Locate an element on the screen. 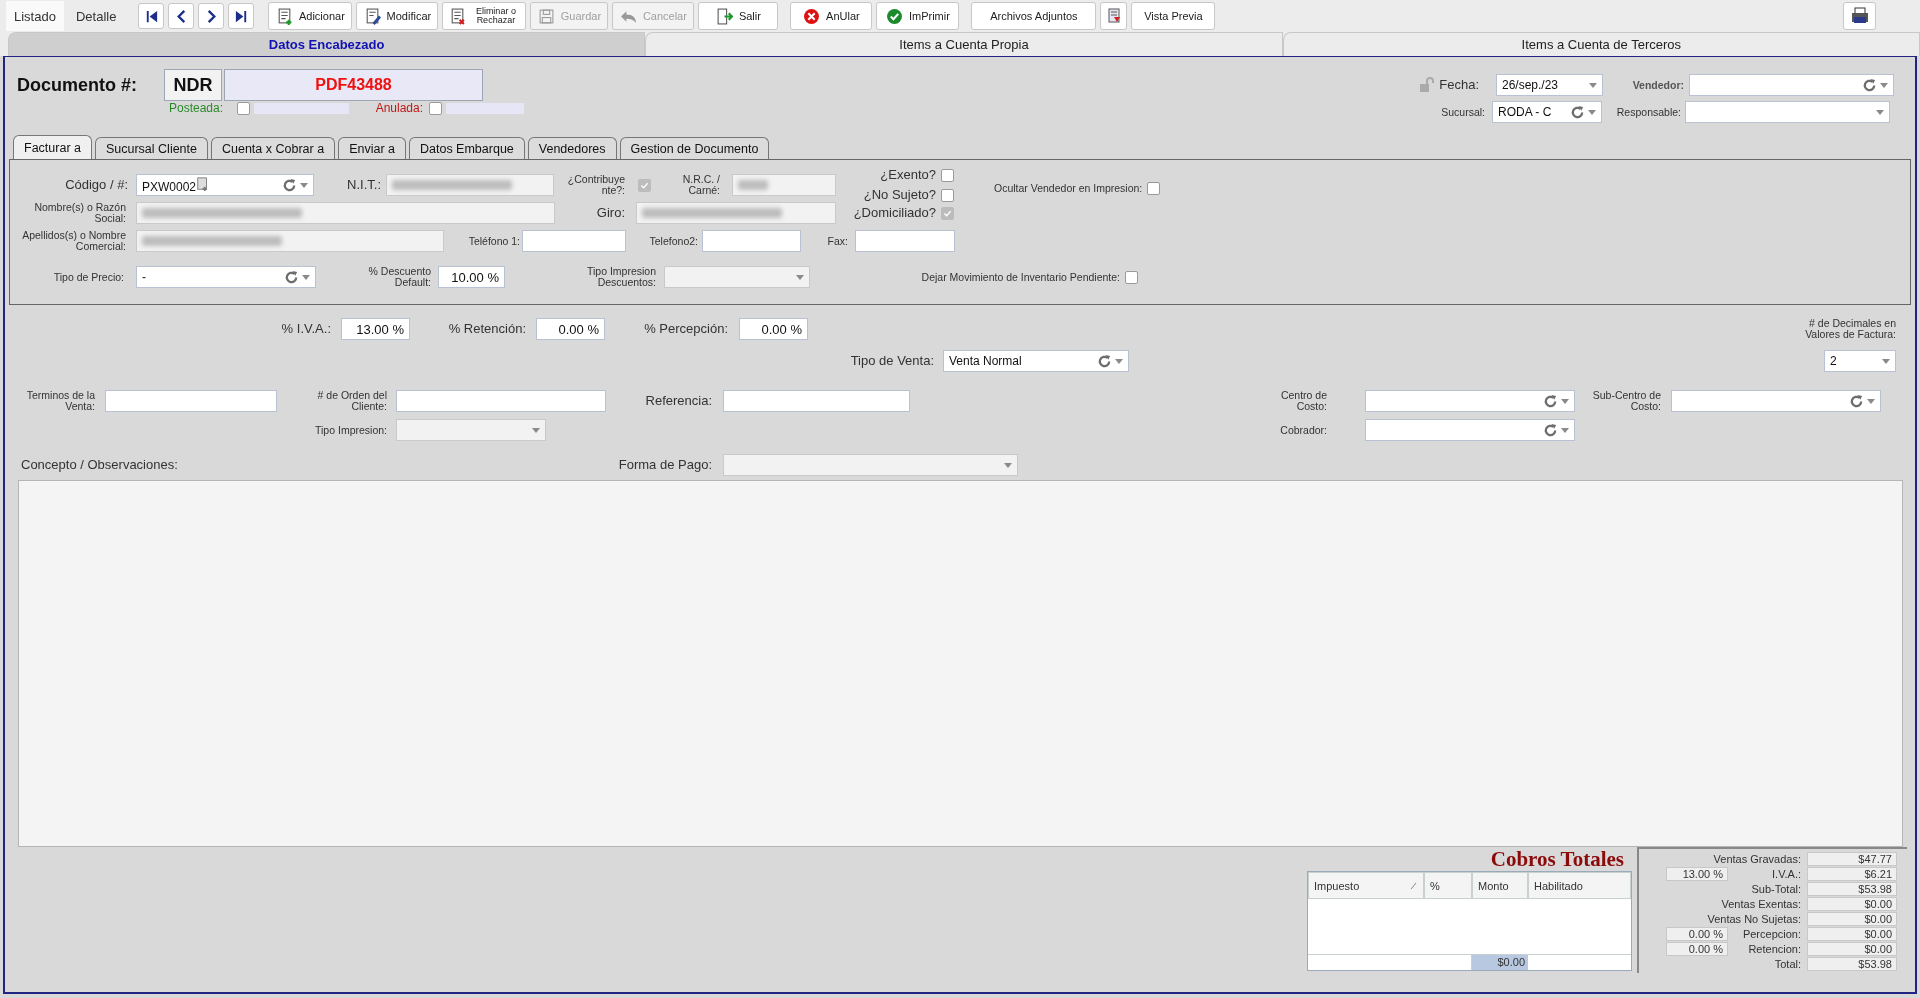  dropdown: Venta Normal is located at coordinates (1036, 361).